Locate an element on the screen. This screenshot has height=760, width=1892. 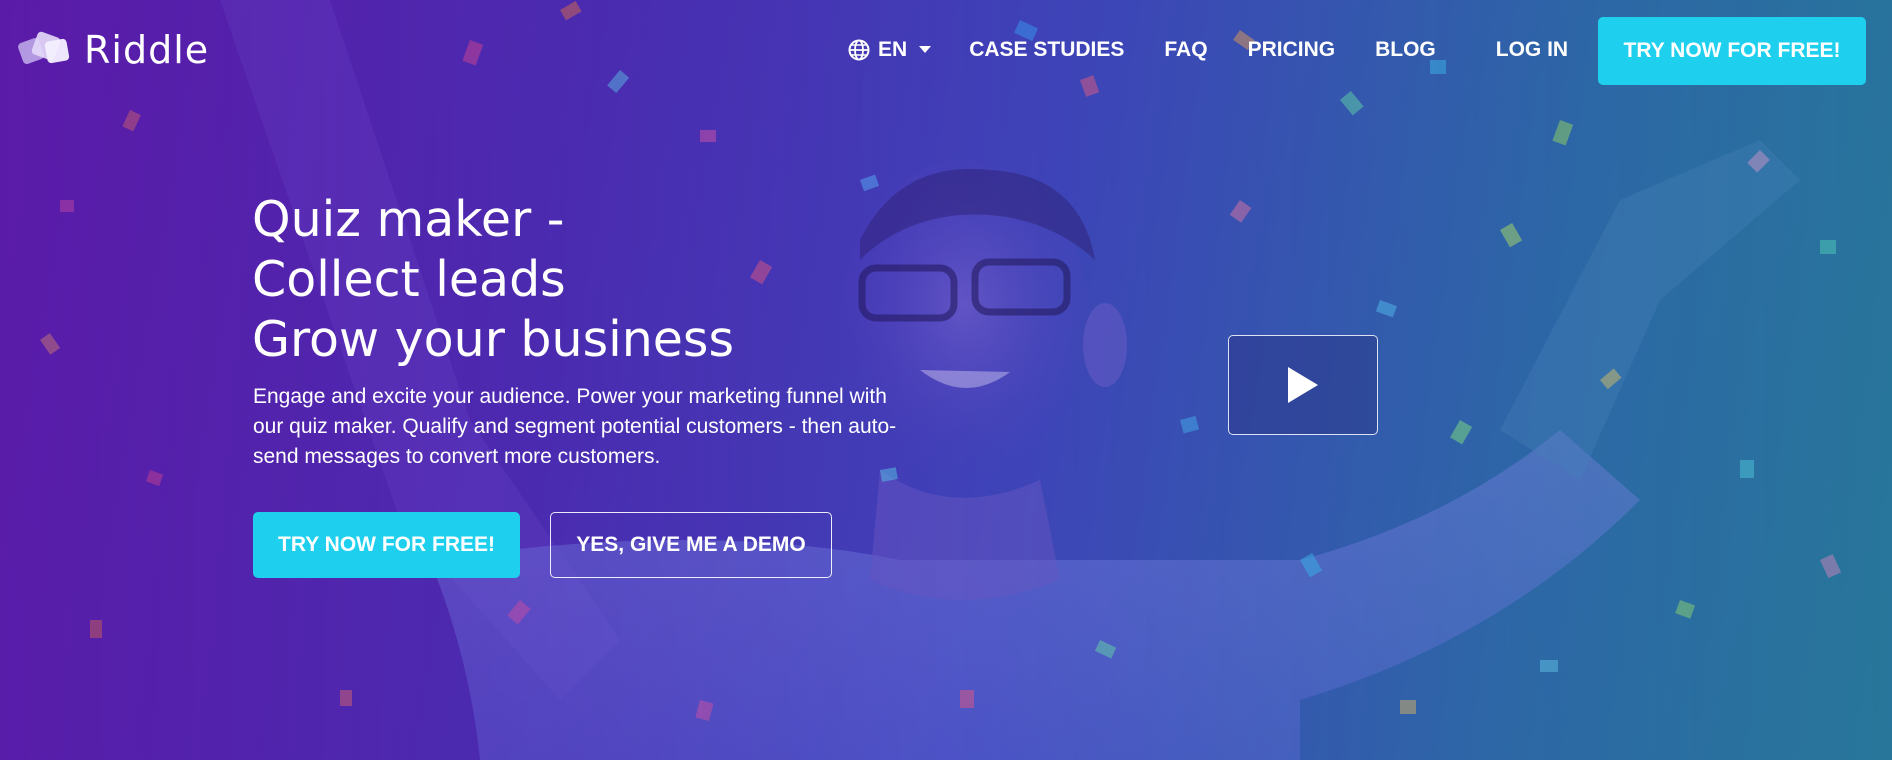
try-now-nav-button: TRY NOW FOR FREE! is located at coordinates (1732, 51).